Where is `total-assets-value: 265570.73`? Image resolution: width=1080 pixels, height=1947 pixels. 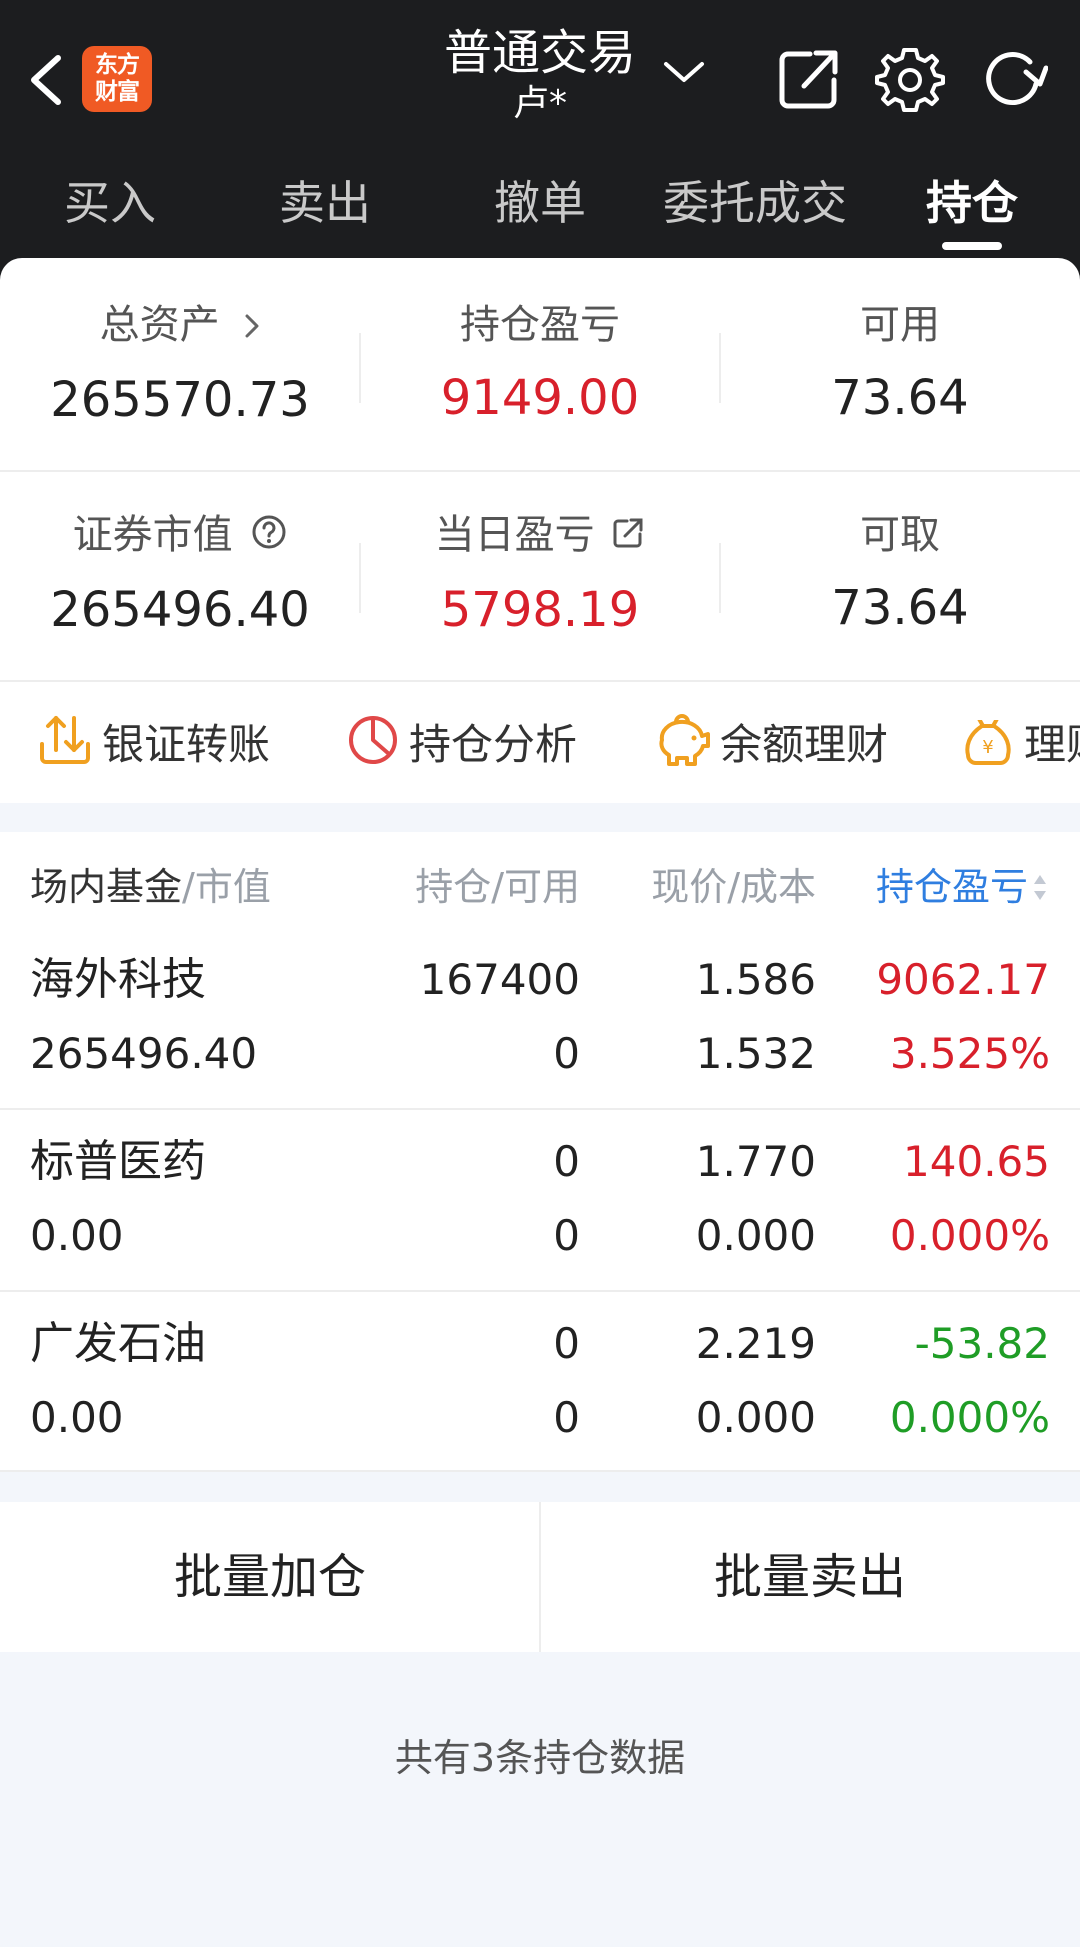
total-assets-value: 265570.73 is located at coordinates (180, 400).